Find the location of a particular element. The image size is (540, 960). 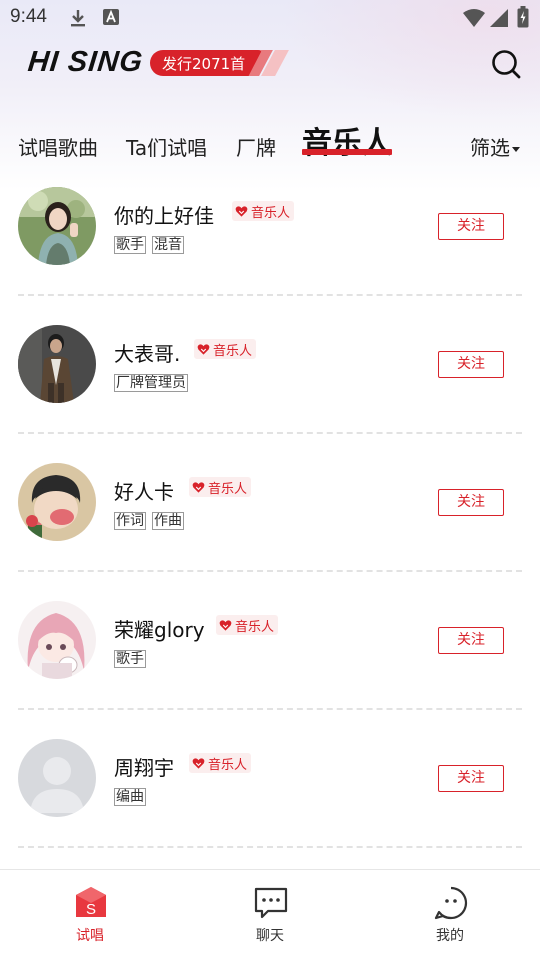

release-count-text: 发行2071首 is located at coordinates (204, 64).